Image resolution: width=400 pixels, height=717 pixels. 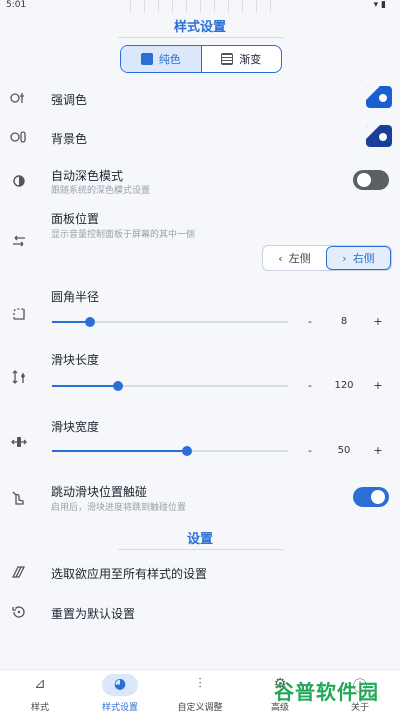 What do you see at coordinates (299, 258) in the screenshot?
I see `side-left-label: 左侧` at bounding box center [299, 258].